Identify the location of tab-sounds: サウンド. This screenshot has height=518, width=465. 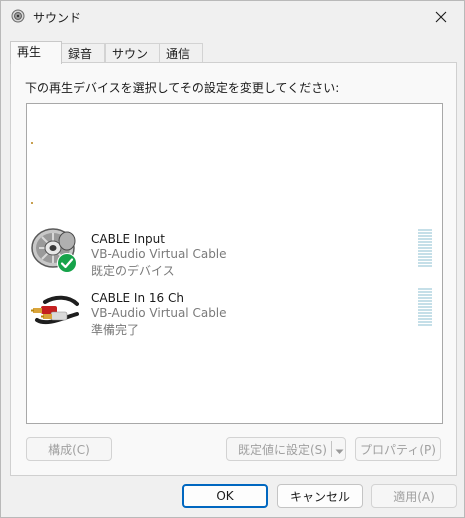
(134, 62).